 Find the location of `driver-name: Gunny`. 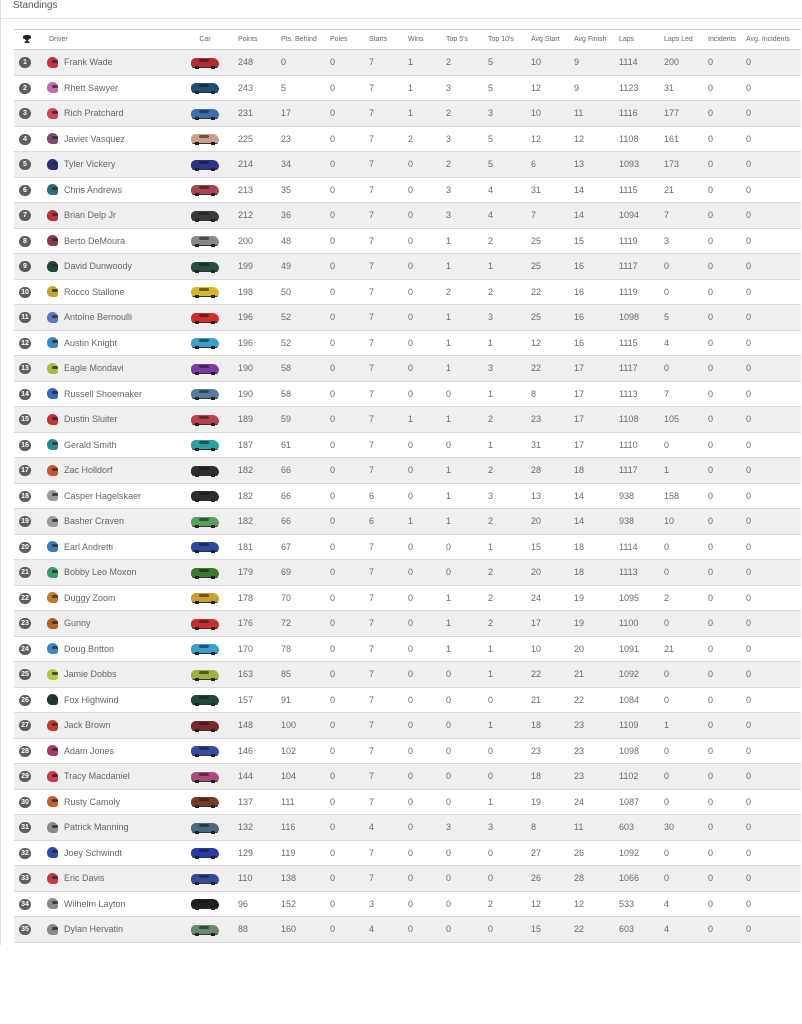

driver-name: Gunny is located at coordinates (77, 623).